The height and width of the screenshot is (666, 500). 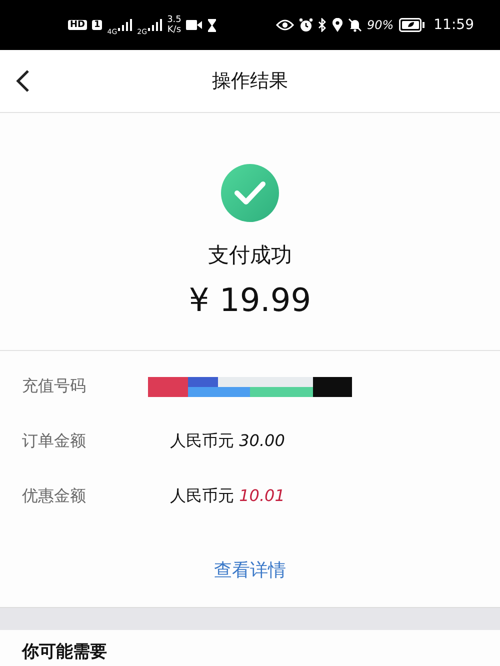 What do you see at coordinates (285, 25) in the screenshot?
I see `eye-icon` at bounding box center [285, 25].